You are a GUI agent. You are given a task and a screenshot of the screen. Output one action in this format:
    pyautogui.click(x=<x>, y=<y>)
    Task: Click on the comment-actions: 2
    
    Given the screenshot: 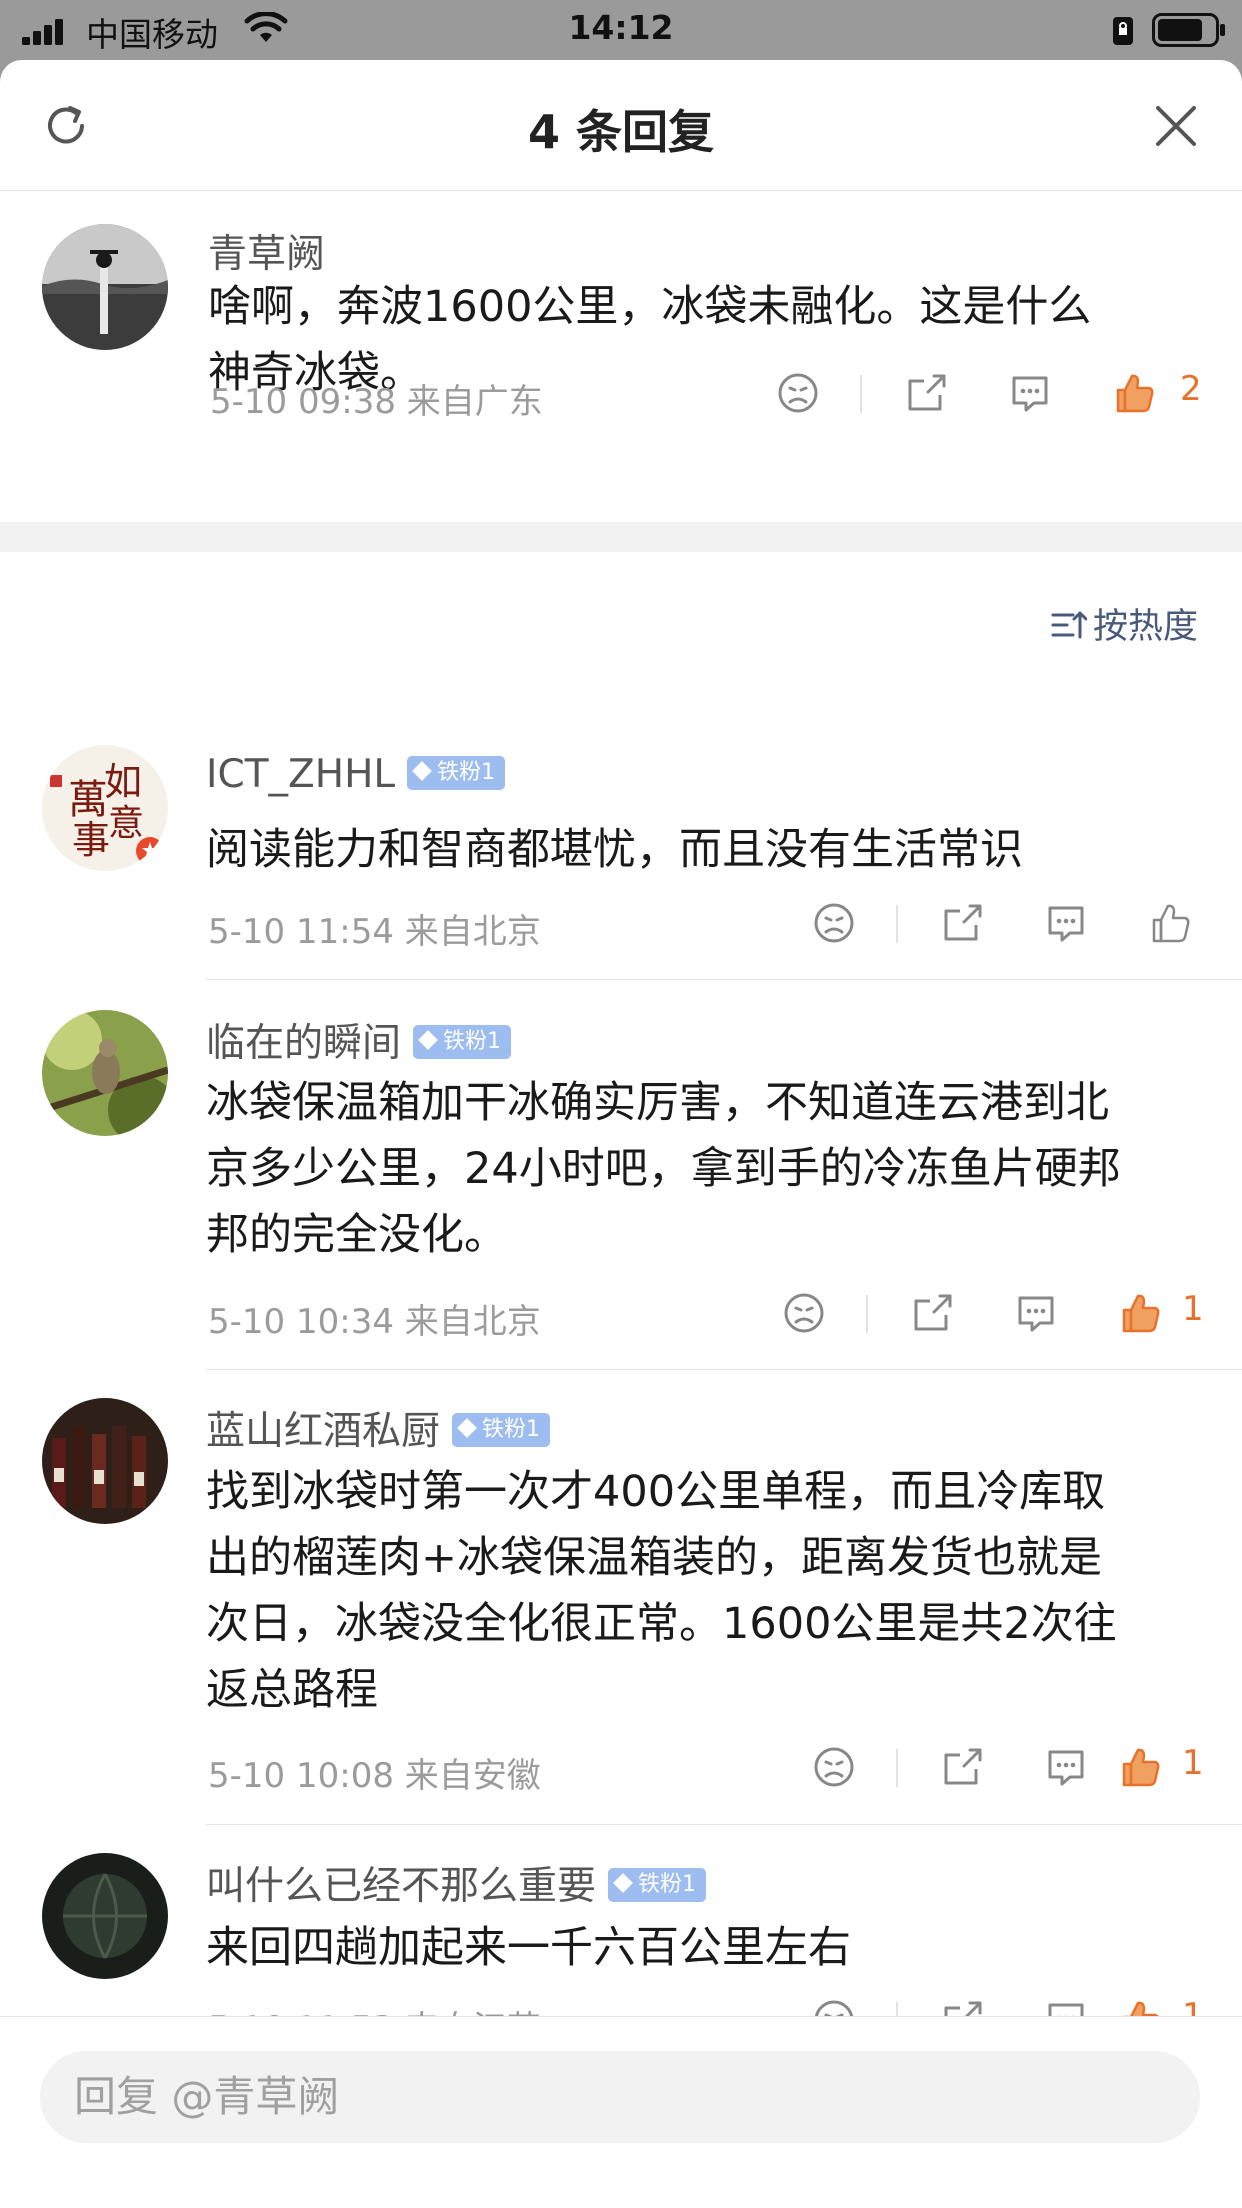 What is the action you would take?
    pyautogui.click(x=991, y=395)
    